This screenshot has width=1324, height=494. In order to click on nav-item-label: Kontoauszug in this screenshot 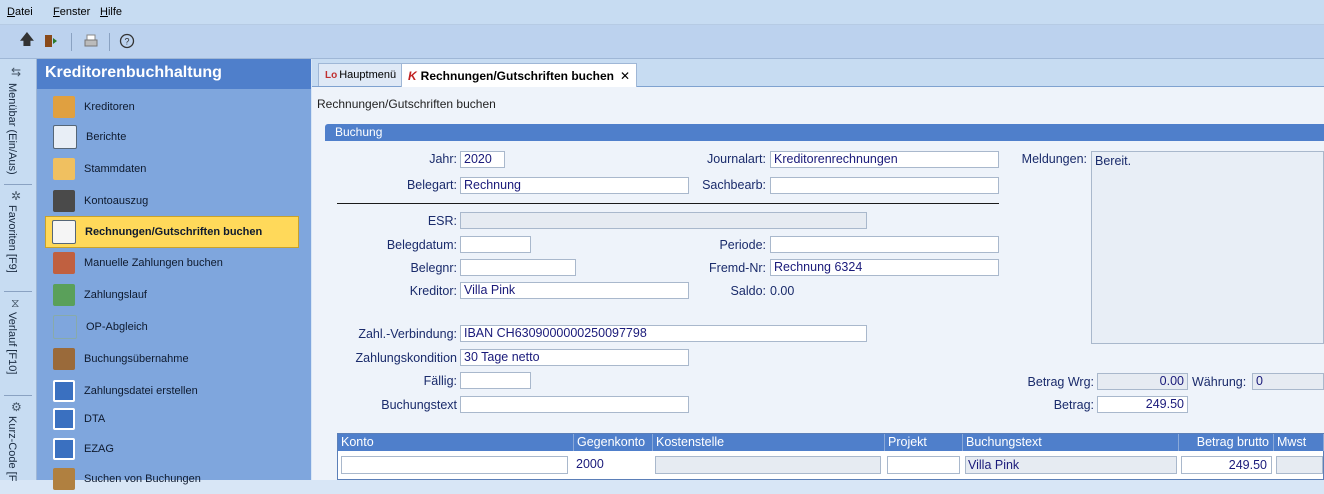, I will do `click(116, 201)`.